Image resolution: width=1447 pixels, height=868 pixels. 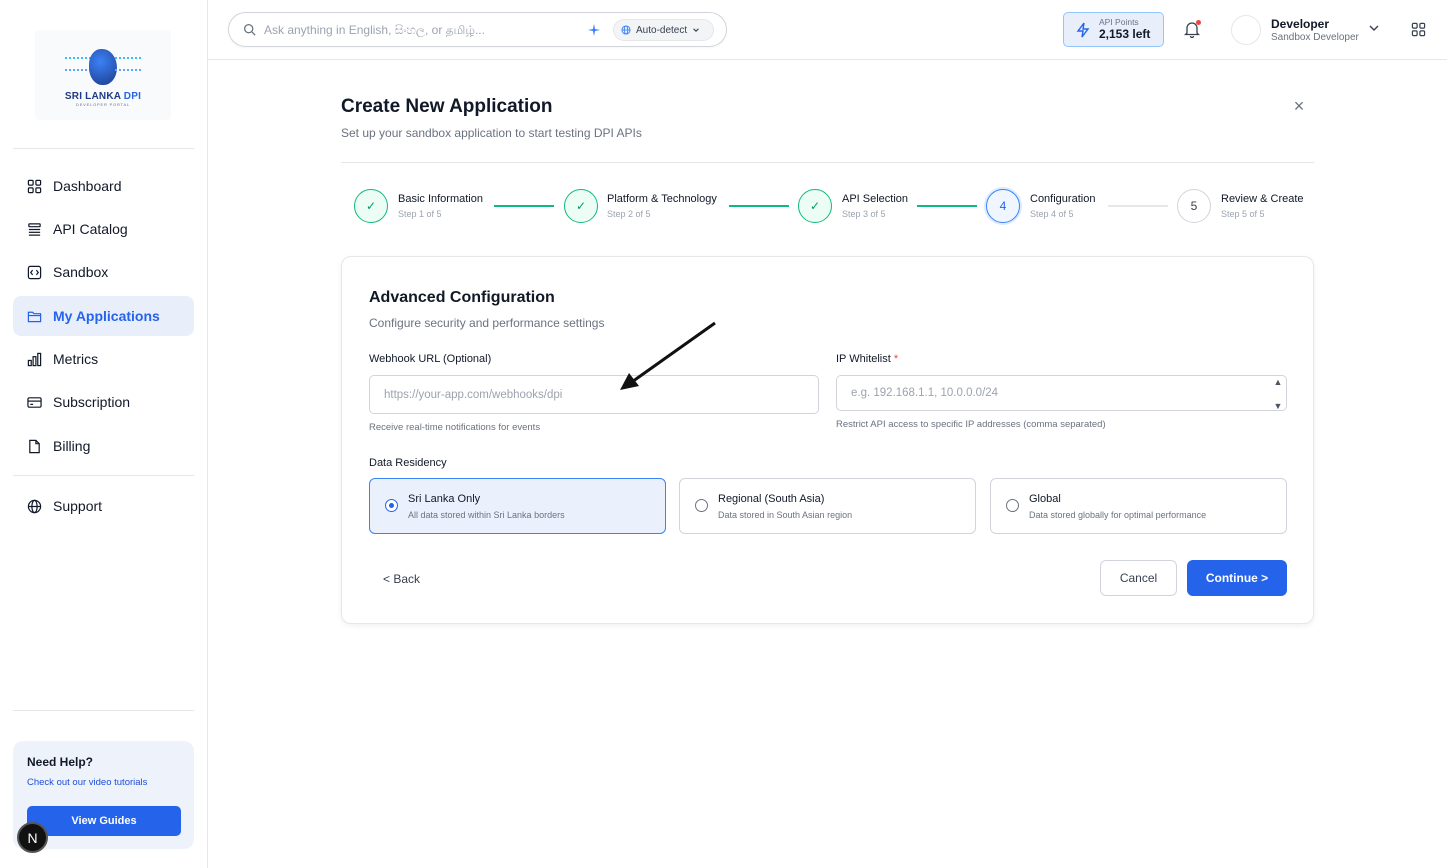 I want to click on folder-icon, so click(x=34, y=316).